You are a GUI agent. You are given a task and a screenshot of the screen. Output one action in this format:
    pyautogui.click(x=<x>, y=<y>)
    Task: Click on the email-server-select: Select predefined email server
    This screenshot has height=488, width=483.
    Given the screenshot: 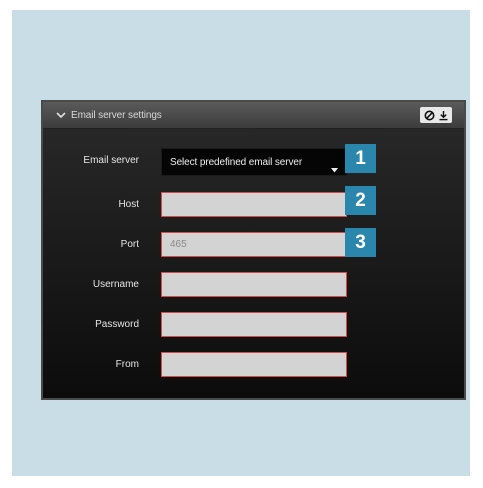 What is the action you would take?
    pyautogui.click(x=254, y=162)
    